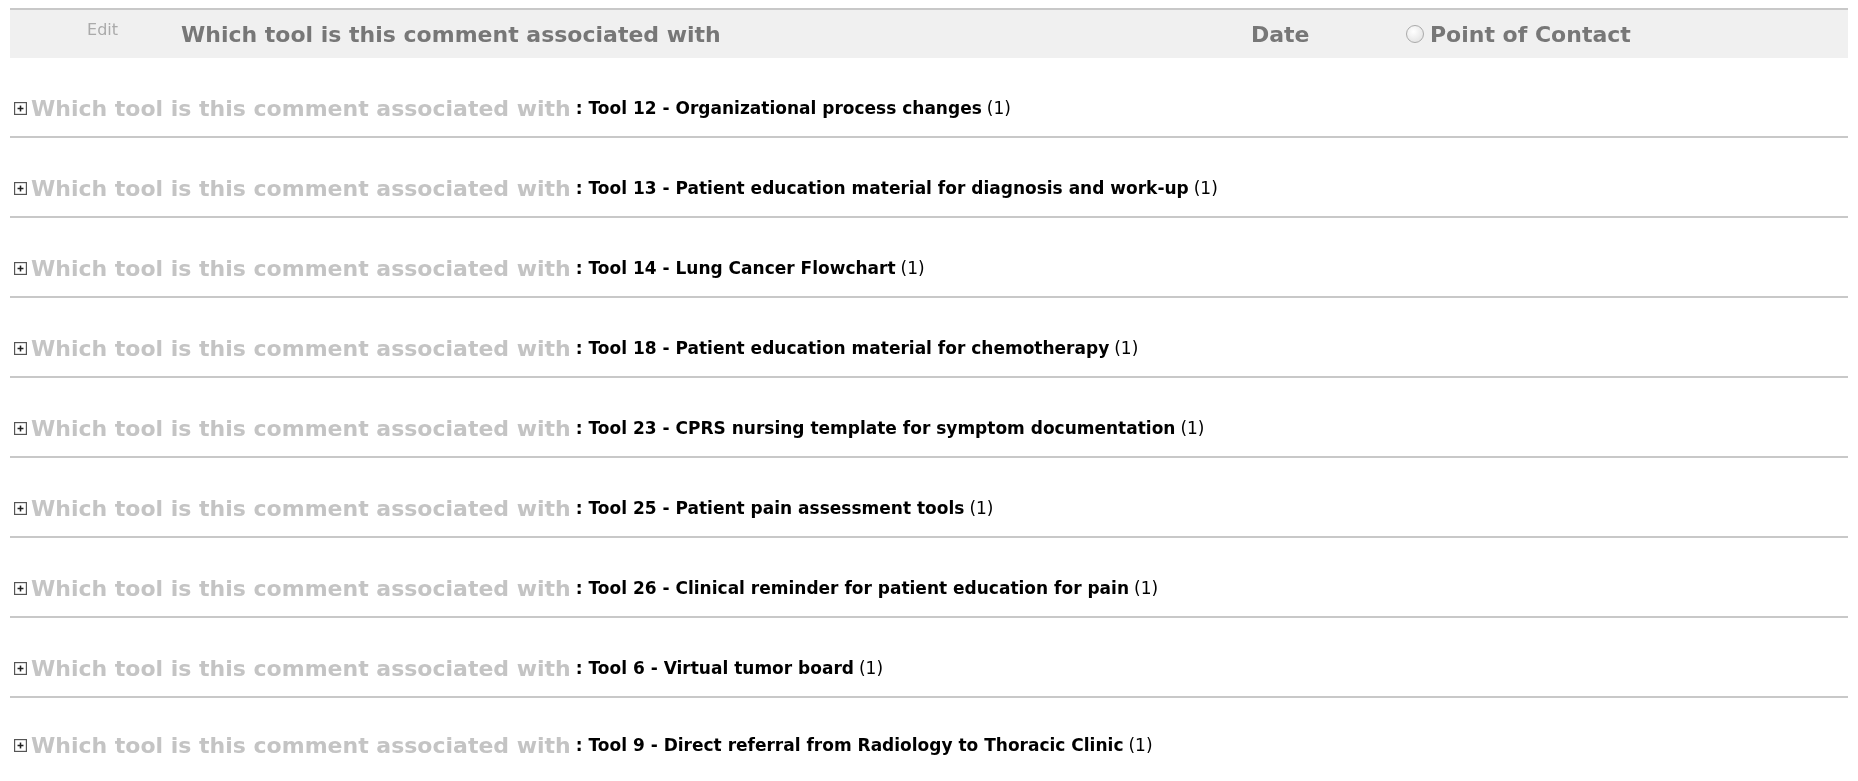 The width and height of the screenshot is (1858, 781). What do you see at coordinates (778, 108) in the screenshot?
I see `group-value: : Tool 12 - Organizational process changes` at bounding box center [778, 108].